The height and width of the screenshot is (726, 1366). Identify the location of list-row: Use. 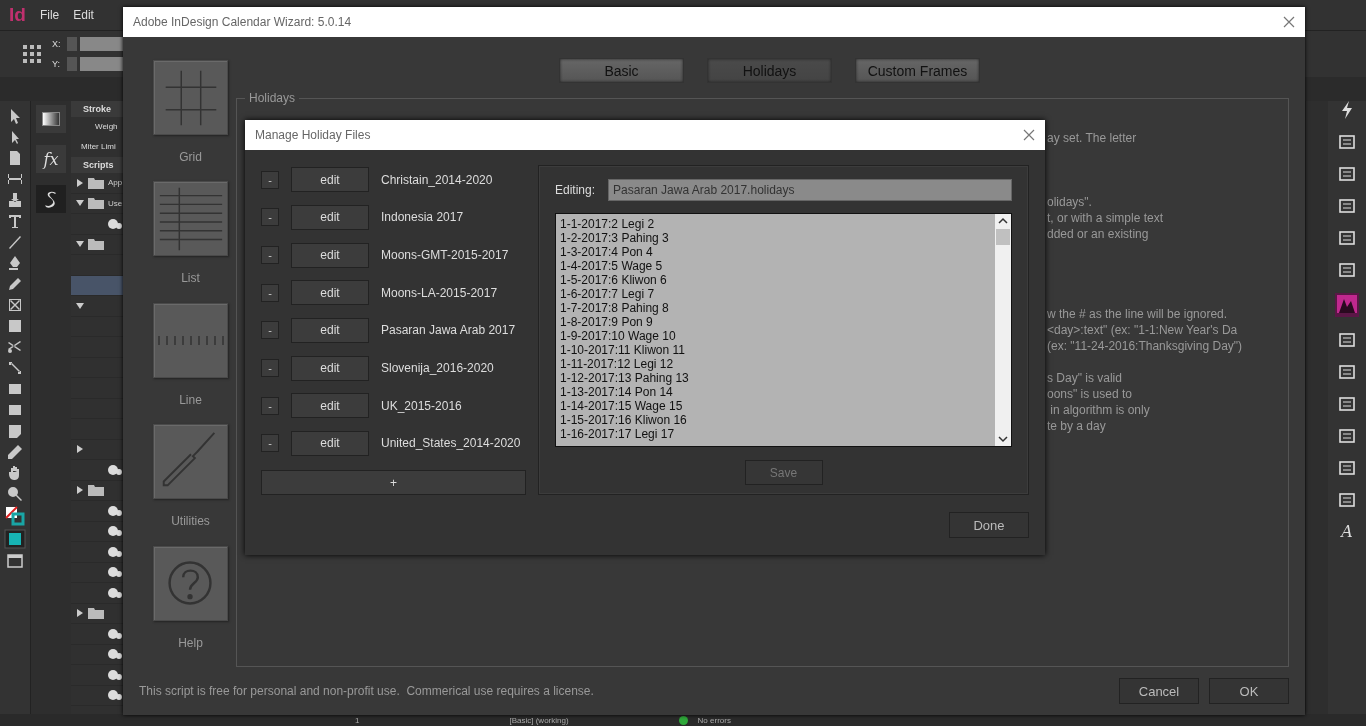
(97, 203).